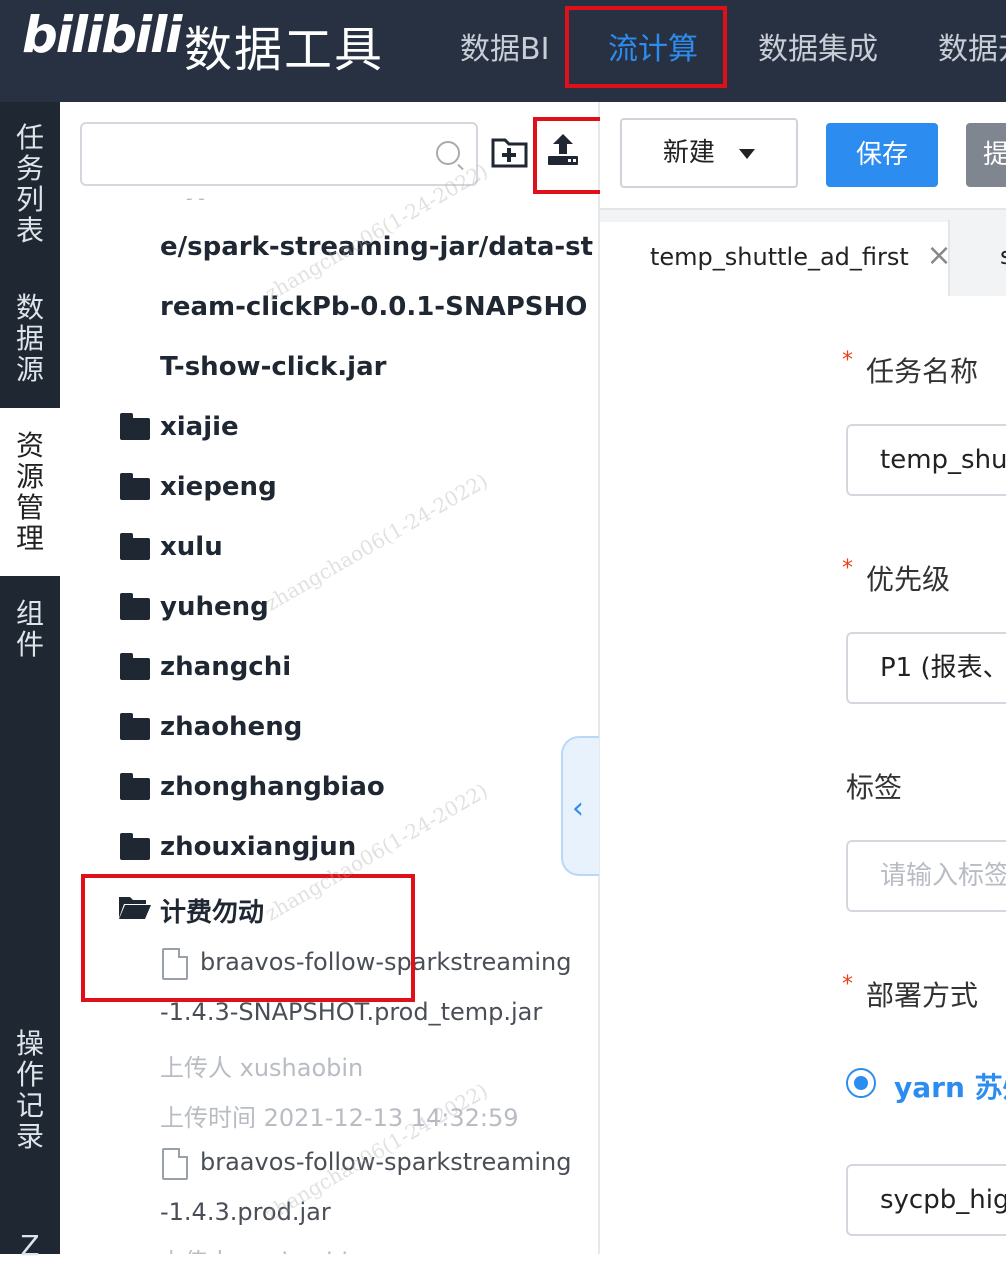 The image size is (1006, 1262). Describe the element at coordinates (786, 257) in the screenshot. I see `tab-temp-shuttle-ad-first: temp_shuttle_ad_first ×` at that location.